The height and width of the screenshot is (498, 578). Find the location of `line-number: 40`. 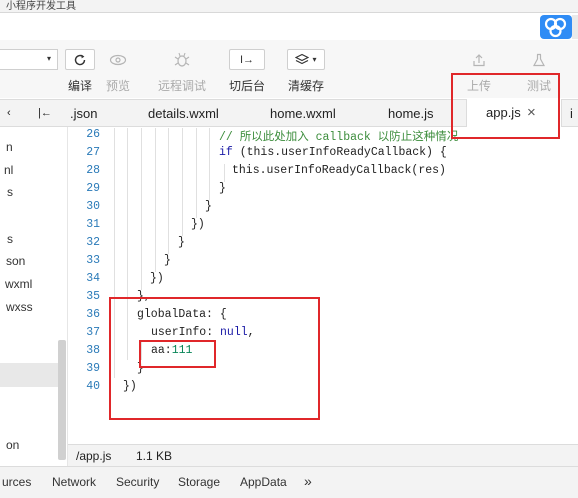

line-number: 40 is located at coordinates (93, 386).